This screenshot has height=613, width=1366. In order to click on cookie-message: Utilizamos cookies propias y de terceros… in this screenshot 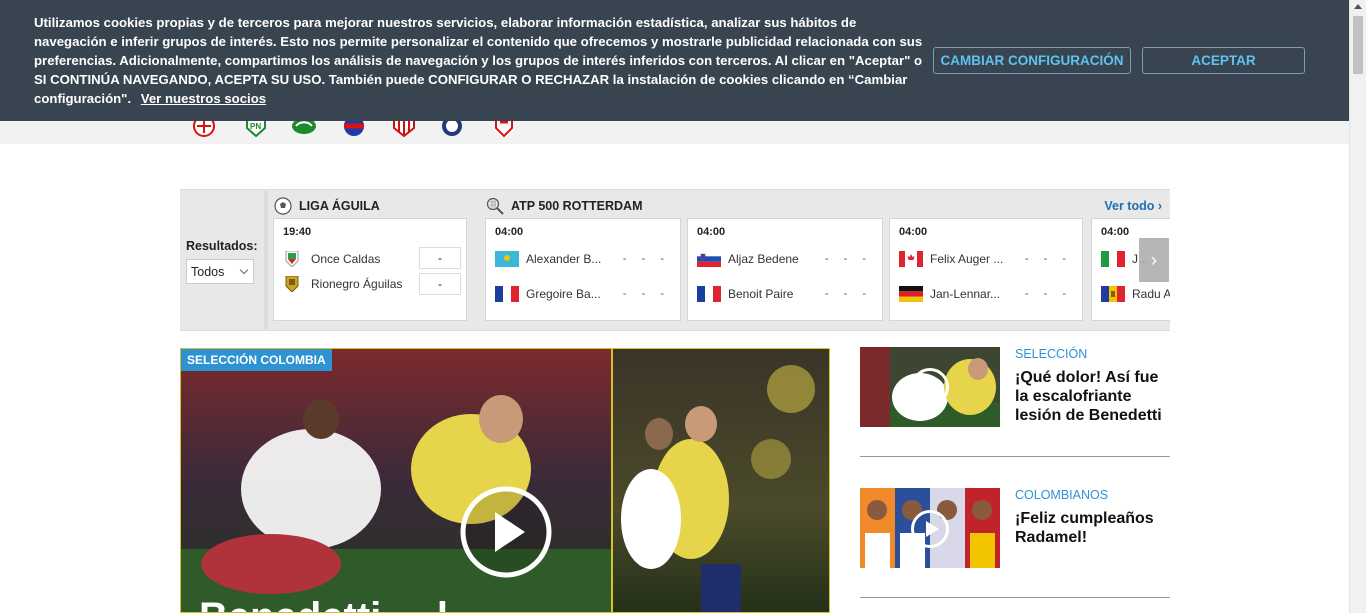, I will do `click(479, 60)`.